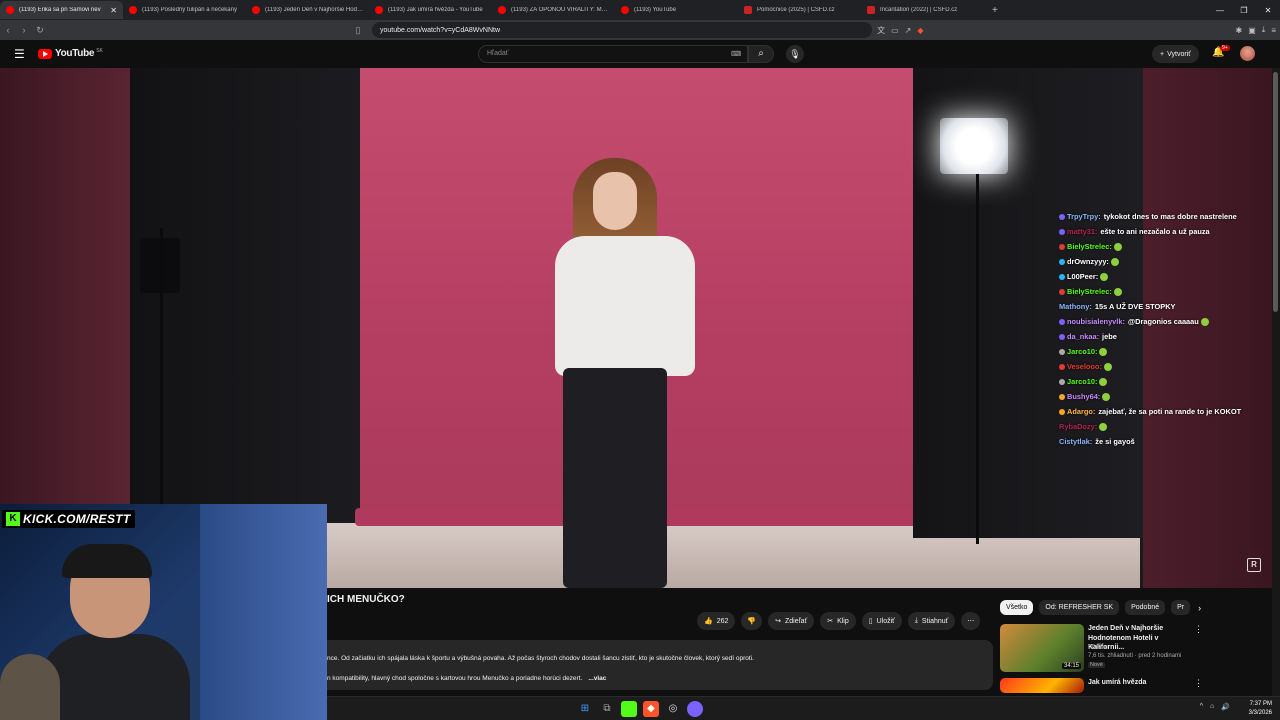 This screenshot has height=720, width=1280. I want to click on account-avatar, so click(1247, 53).